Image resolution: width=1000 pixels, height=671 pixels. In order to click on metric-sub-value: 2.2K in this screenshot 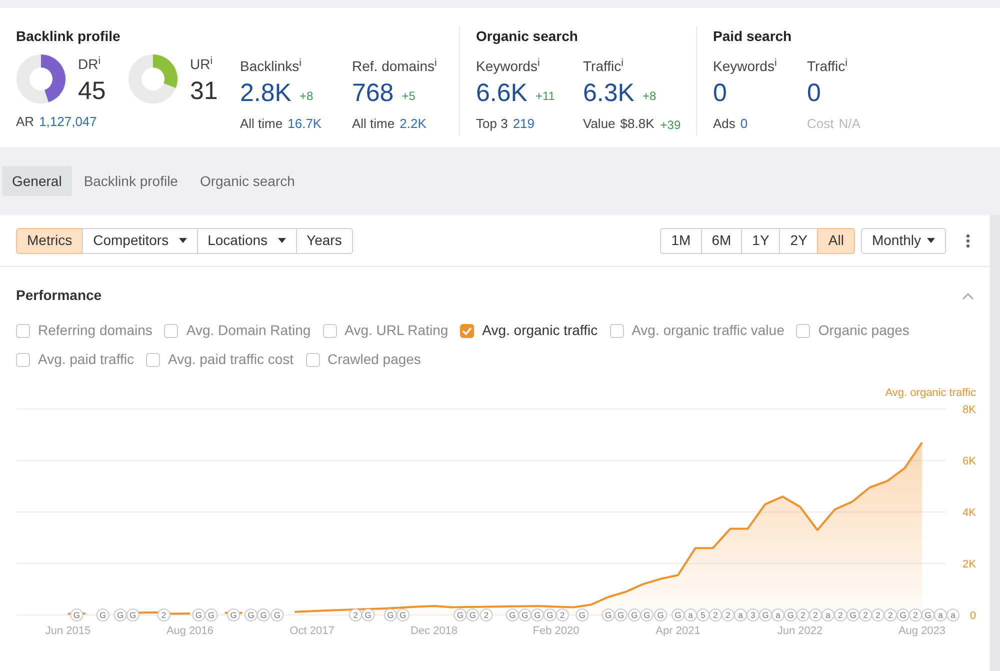, I will do `click(413, 124)`.